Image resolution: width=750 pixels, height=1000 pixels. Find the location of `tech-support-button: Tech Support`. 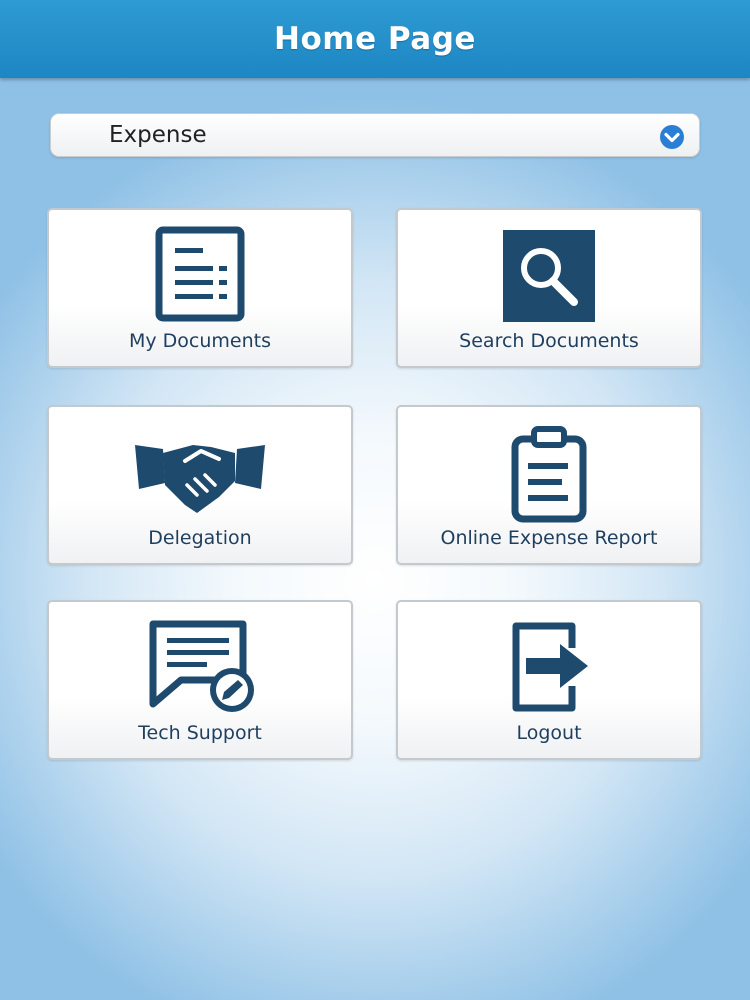

tech-support-button: Tech Support is located at coordinates (200, 680).